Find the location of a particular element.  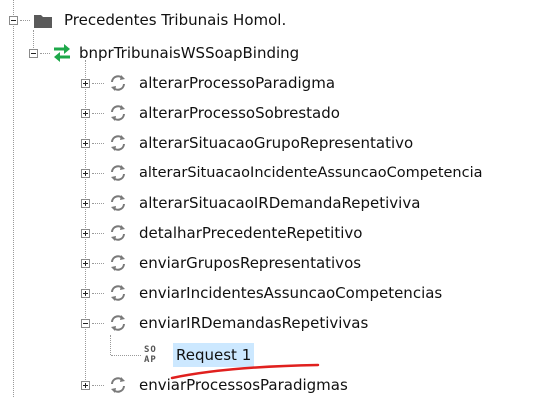

operation-label: enviarProcessosParadigmas is located at coordinates (243, 385).